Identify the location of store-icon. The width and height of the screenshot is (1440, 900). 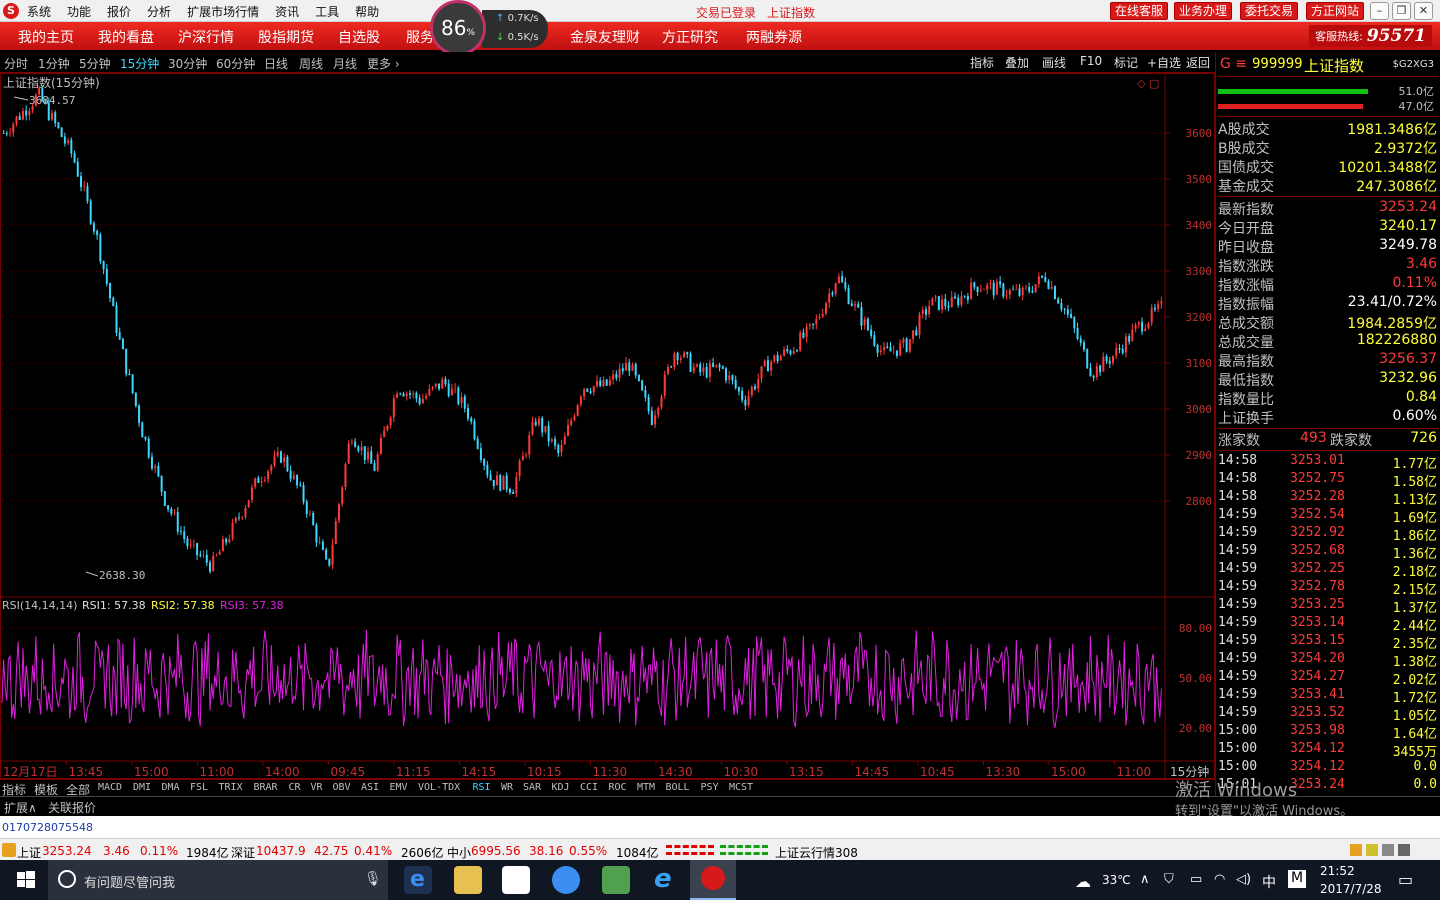
(516, 880).